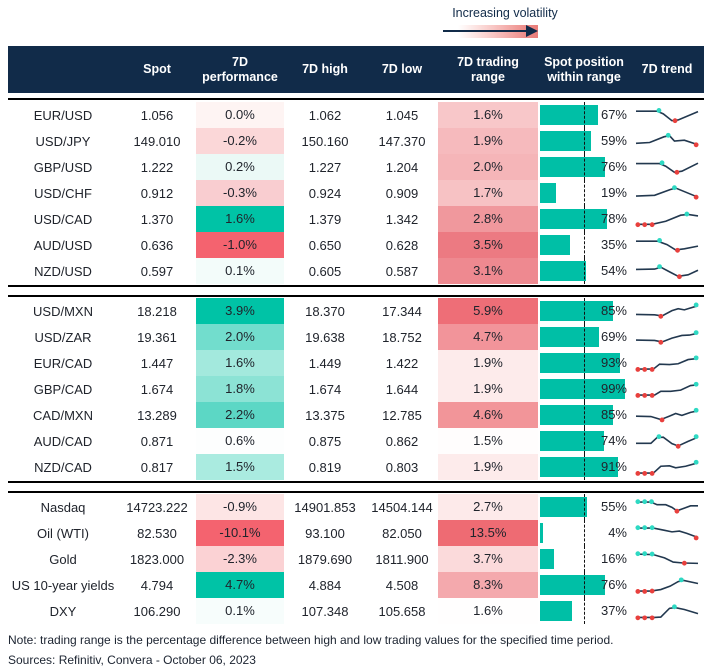 This screenshot has height=667, width=712. What do you see at coordinates (356, 533) in the screenshot?
I see `table-row: Oil (WTI) 82.530 -10.1% 93.100 82.050 13.5% 4%` at bounding box center [356, 533].